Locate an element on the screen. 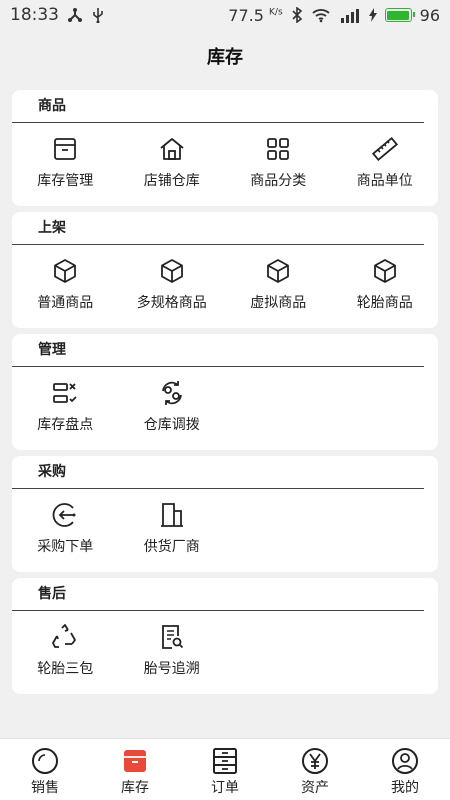  nav-item-assets: 资产 is located at coordinates (315, 769).